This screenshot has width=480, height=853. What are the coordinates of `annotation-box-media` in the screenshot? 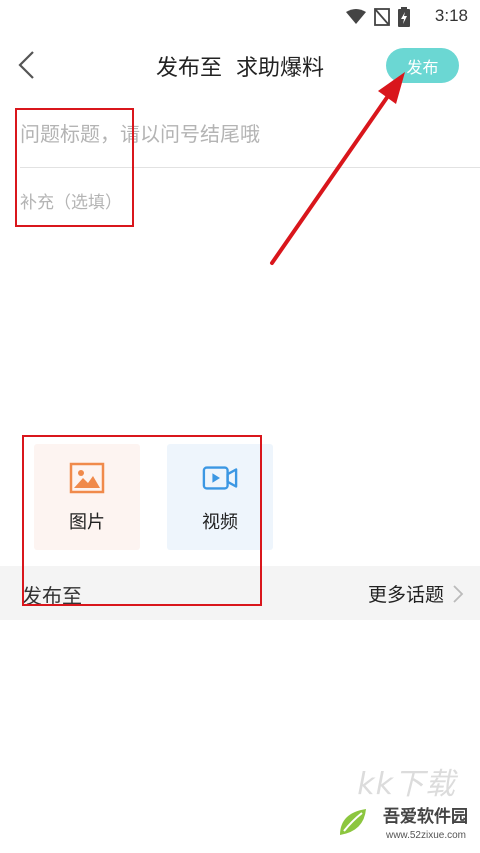 It's located at (142, 520).